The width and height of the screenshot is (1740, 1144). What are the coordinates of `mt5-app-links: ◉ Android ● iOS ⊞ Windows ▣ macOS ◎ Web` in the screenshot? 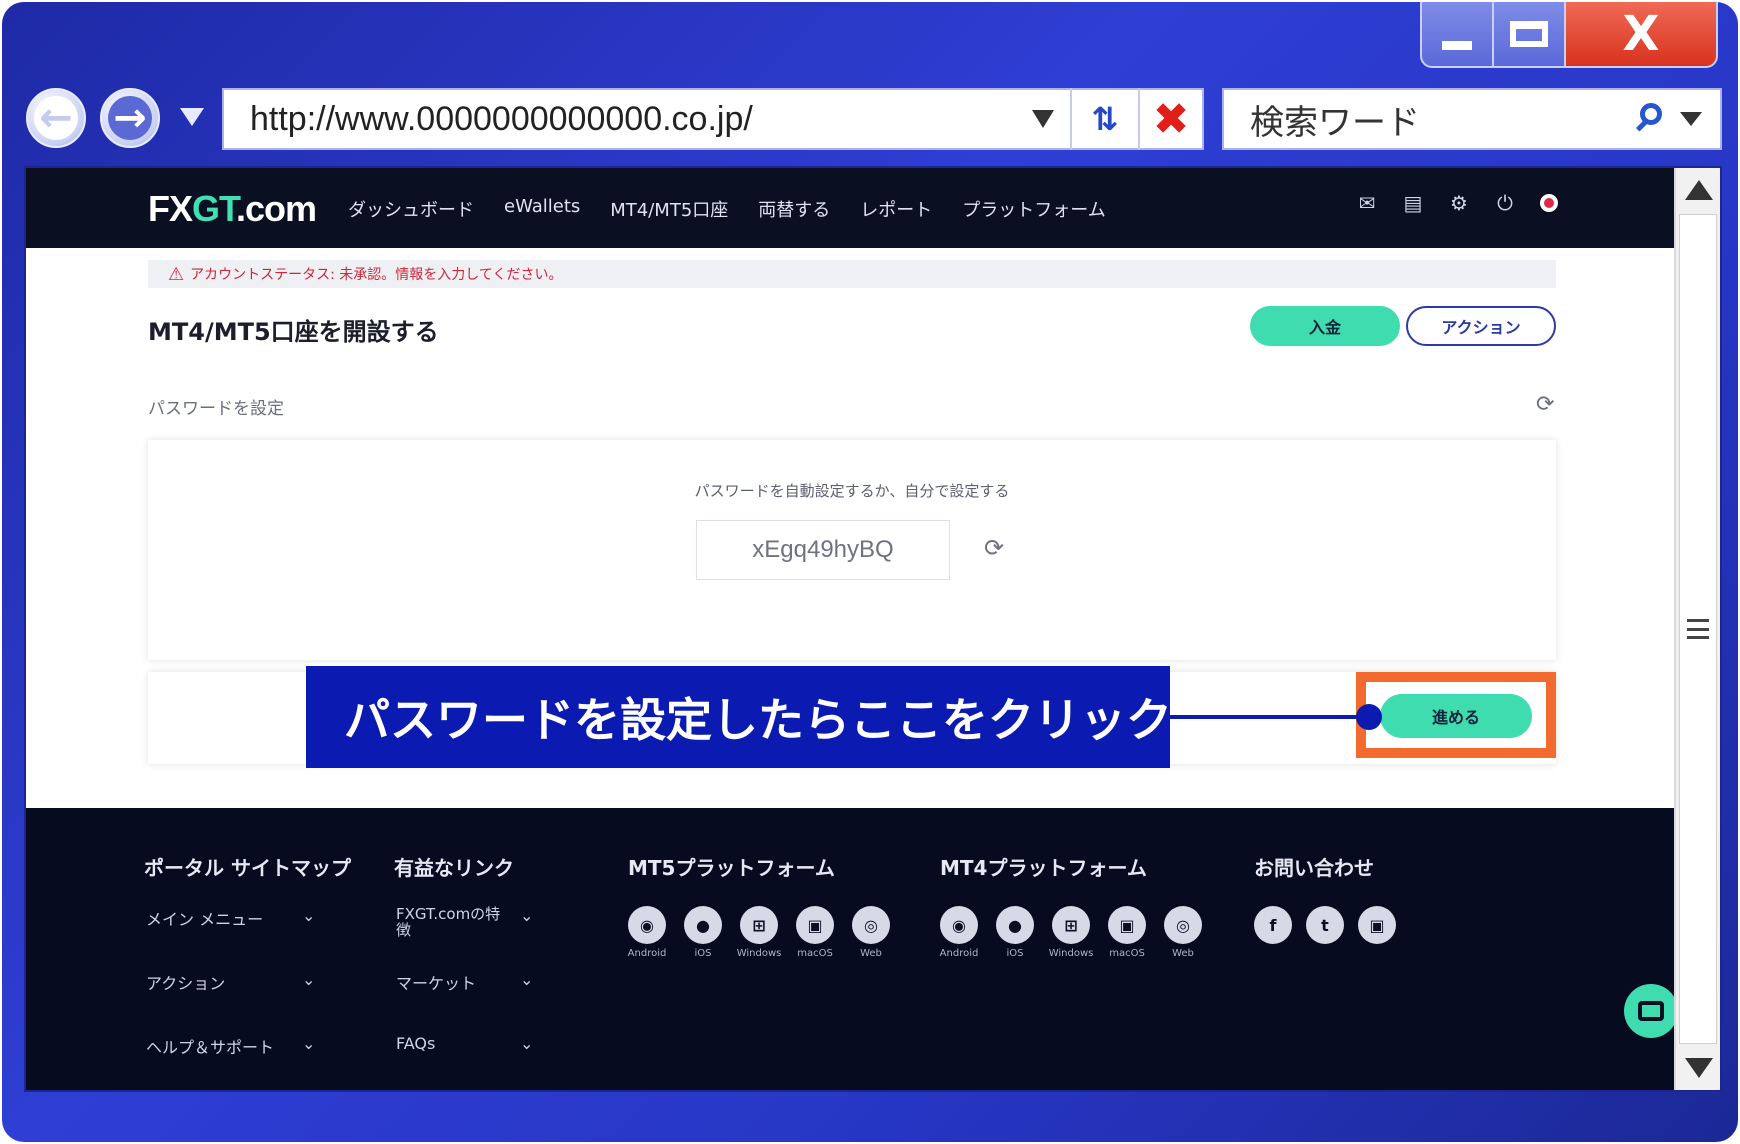 It's located at (759, 932).